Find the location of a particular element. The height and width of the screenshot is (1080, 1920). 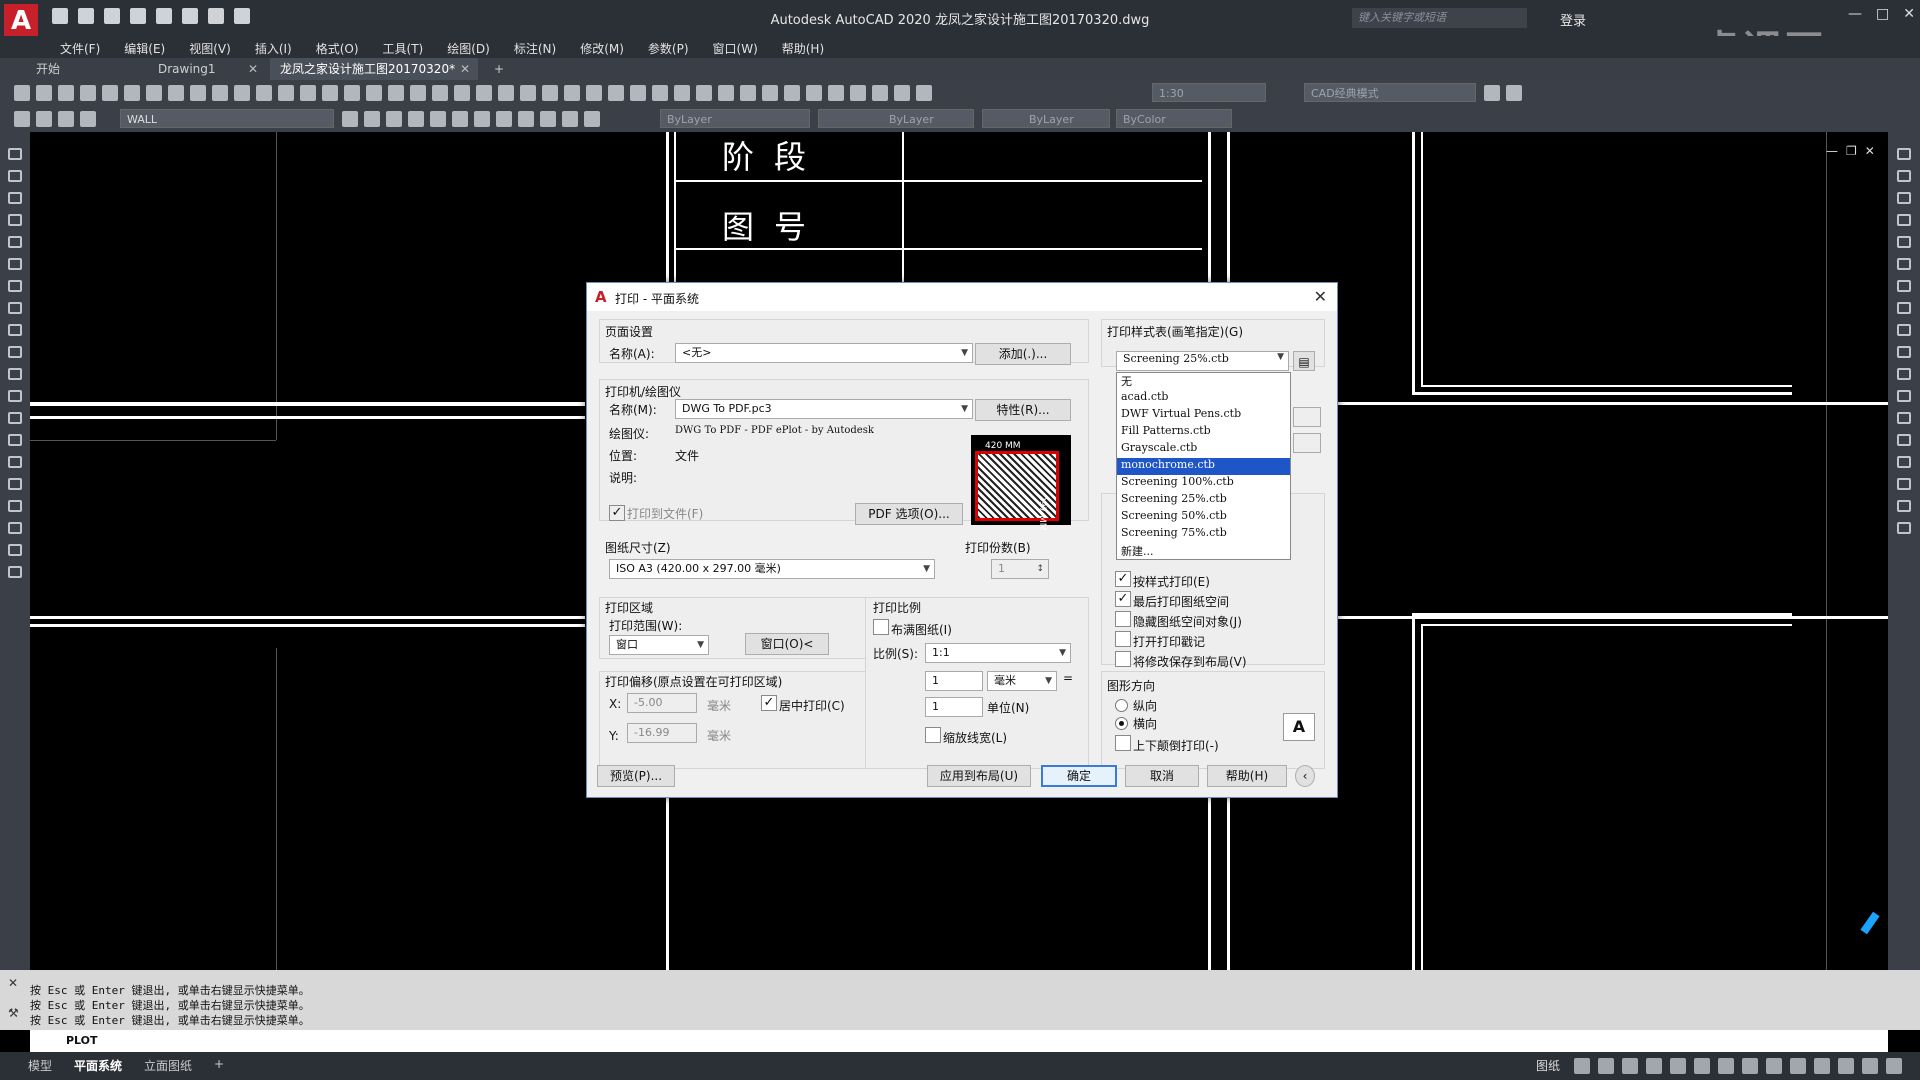

dropdown-option: Fill Patterns.ctb is located at coordinates (1203, 432).